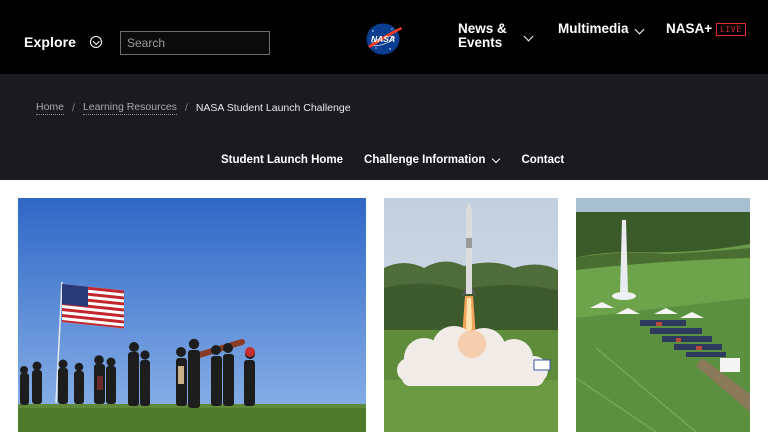 Image resolution: width=768 pixels, height=432 pixels. Describe the element at coordinates (542, 160) in the screenshot. I see `subnav-contact: Contact` at that location.